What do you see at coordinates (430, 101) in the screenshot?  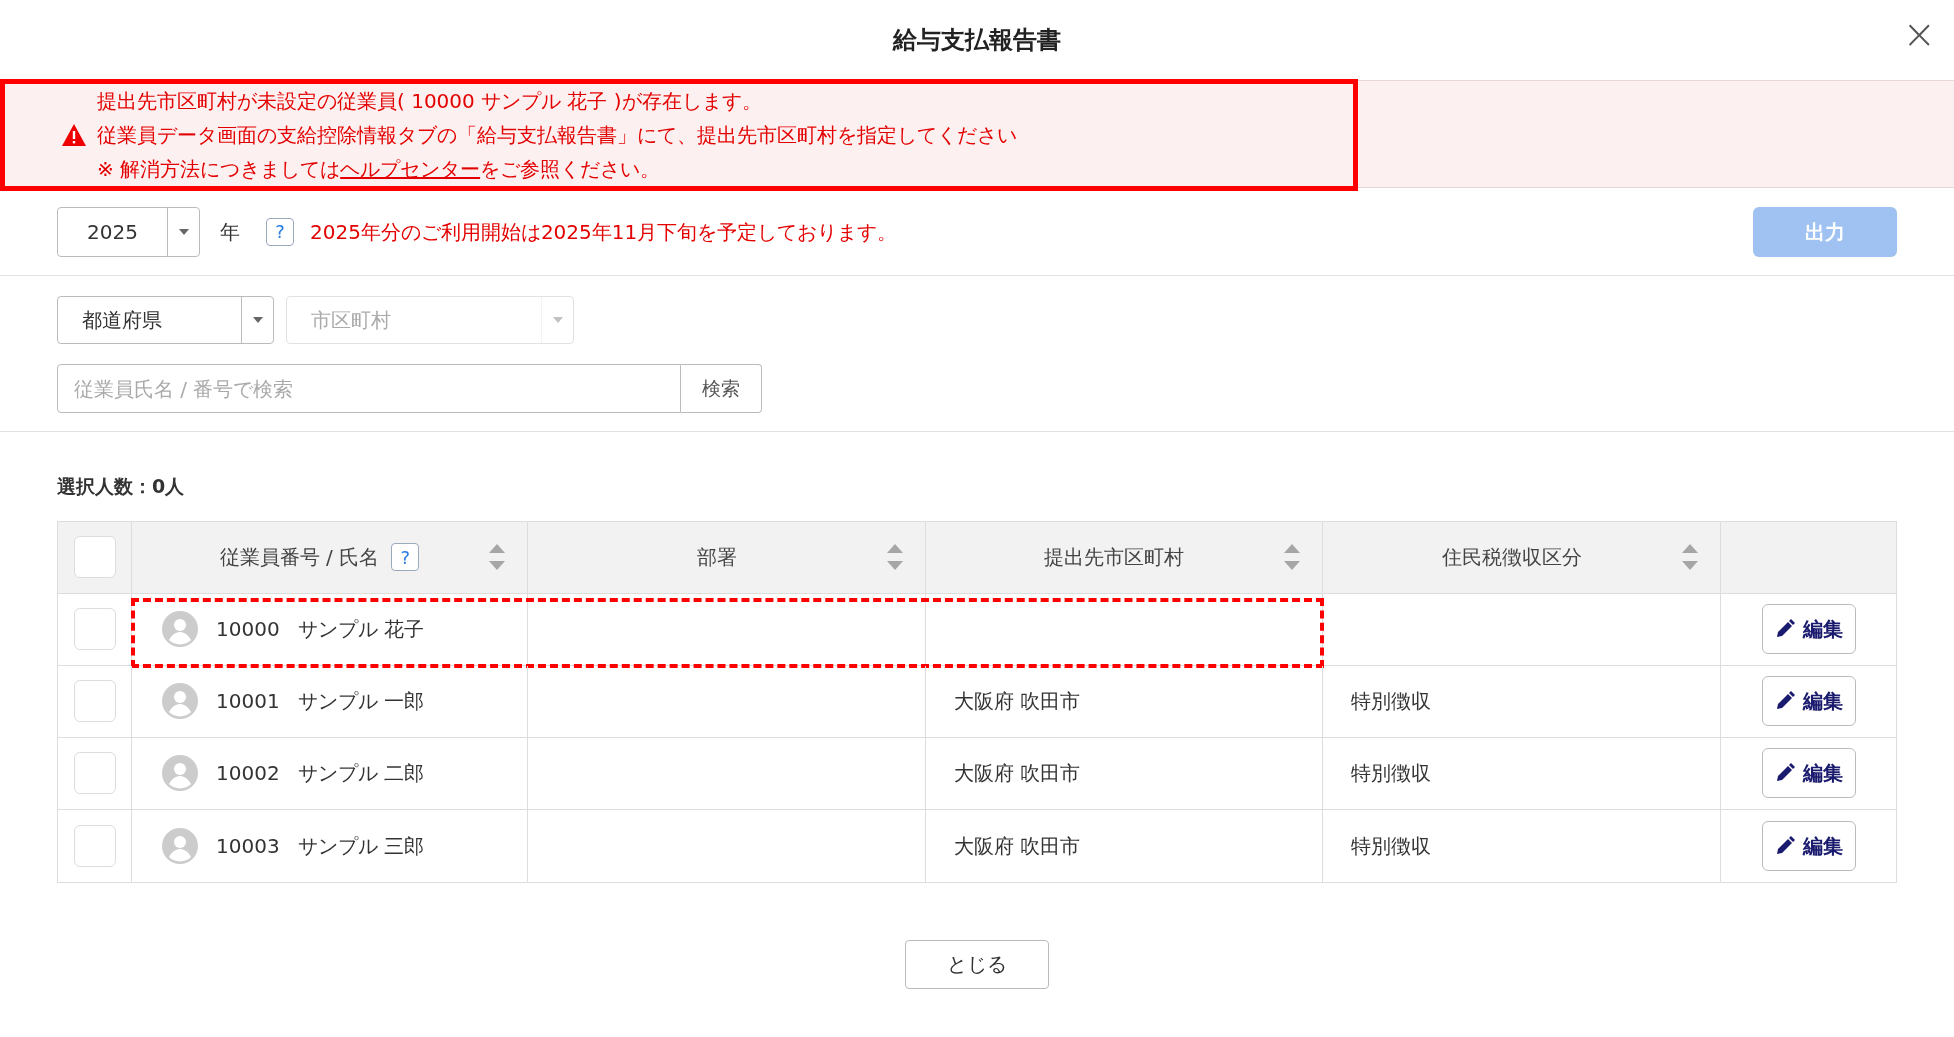 I see `alert-message: 提出先市区町村が未設定の従業員( 10000 サンプル 花子 )が存在します。` at bounding box center [430, 101].